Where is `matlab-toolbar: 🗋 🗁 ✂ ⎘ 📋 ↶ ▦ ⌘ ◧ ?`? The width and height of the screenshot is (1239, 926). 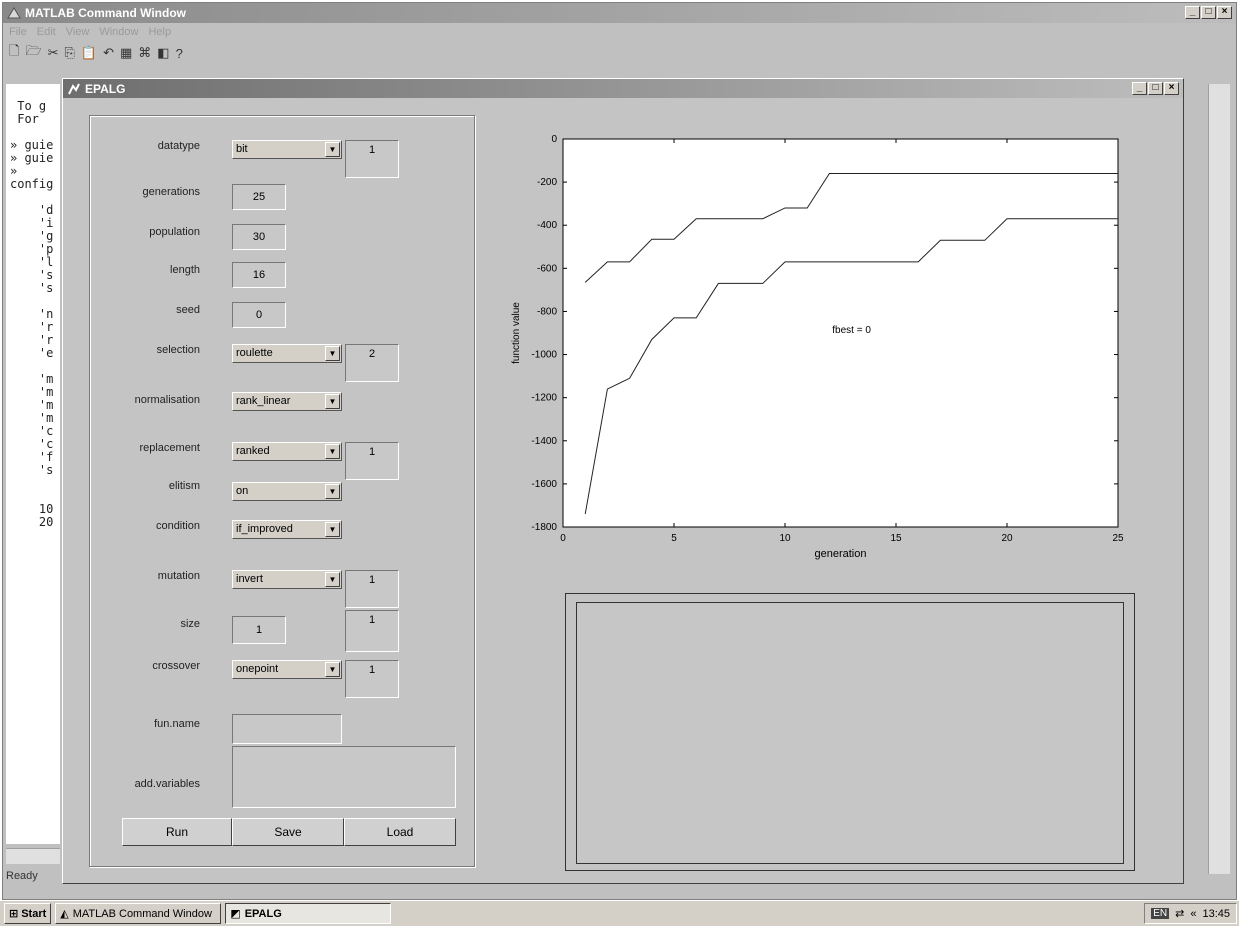
matlab-toolbar: 🗋 🗁 ✂ ⎘ 📋 ↶ ▦ ⌘ ◧ ? is located at coordinates (619, 53).